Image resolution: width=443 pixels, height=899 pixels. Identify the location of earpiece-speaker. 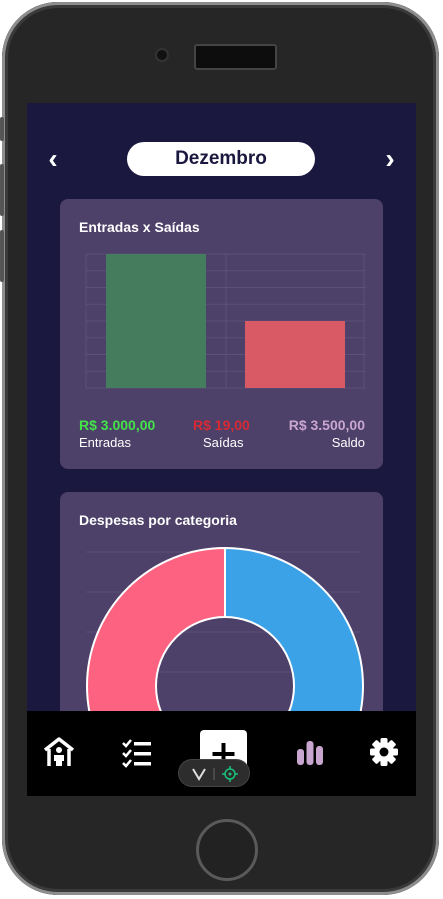
(235, 57).